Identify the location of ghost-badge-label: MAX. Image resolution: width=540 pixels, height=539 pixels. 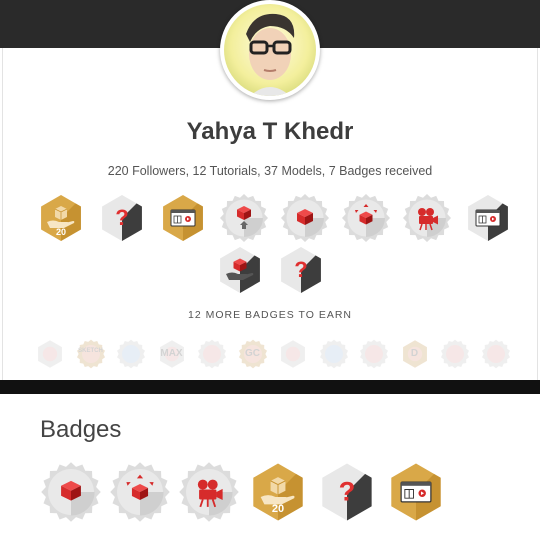
(171, 353).